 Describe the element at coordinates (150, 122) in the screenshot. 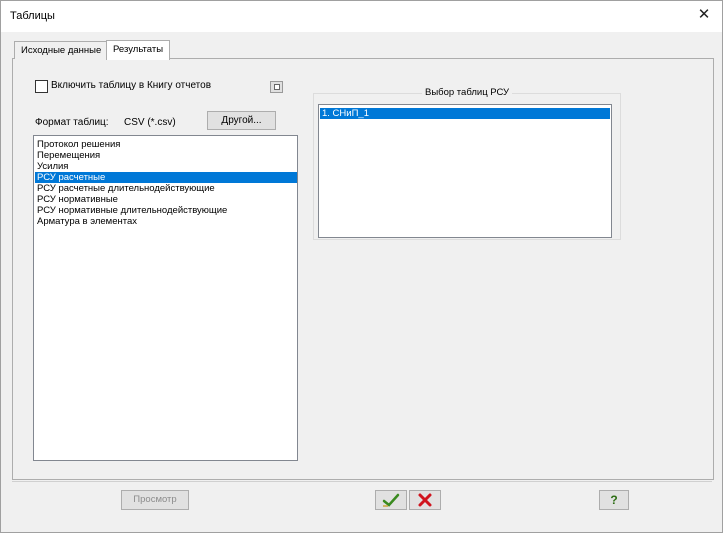

I see `format-value: CSV (*.csv)` at that location.